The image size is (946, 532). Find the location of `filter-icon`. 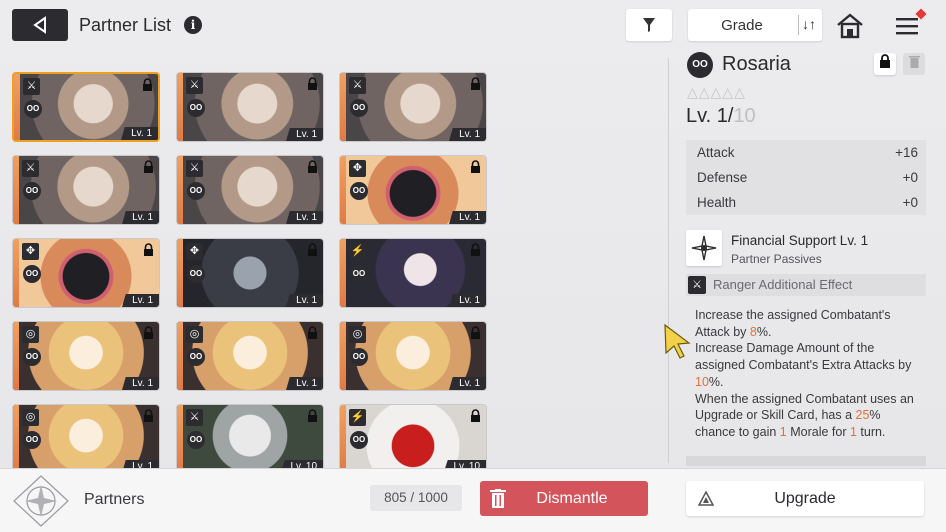

filter-icon is located at coordinates (649, 25).